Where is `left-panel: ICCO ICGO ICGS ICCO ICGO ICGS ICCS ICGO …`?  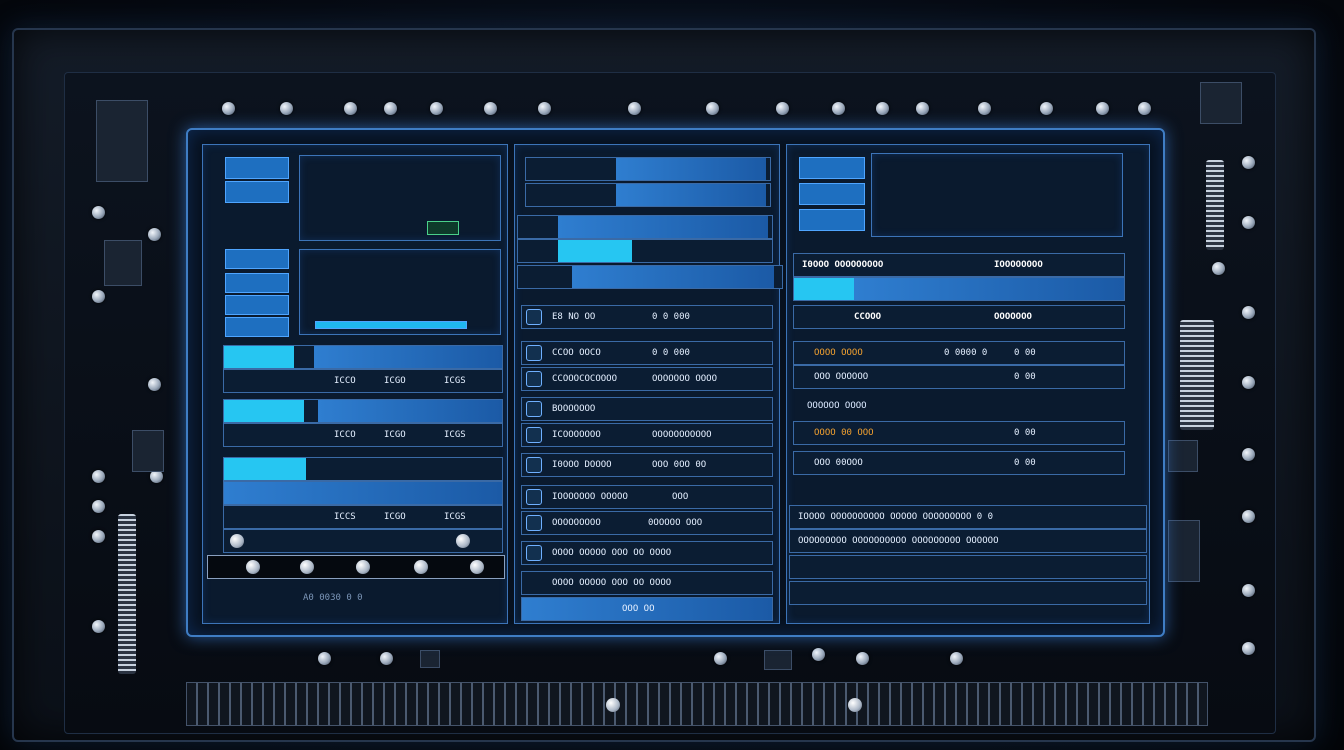
left-panel: ICCO ICGO ICGS ICCO ICGO ICGS ICCS ICGO … is located at coordinates (355, 384).